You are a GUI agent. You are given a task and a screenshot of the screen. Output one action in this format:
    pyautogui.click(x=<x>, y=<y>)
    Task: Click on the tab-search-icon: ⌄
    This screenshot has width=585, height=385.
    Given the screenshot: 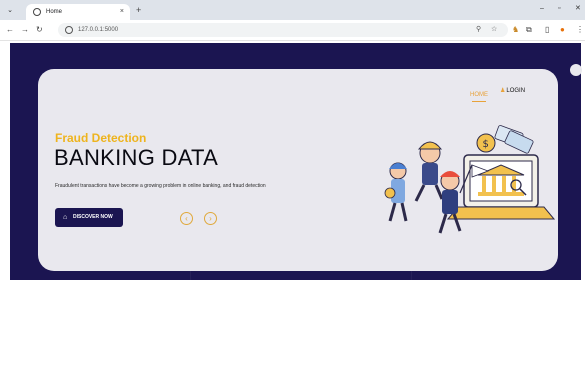 What is the action you would take?
    pyautogui.click(x=10, y=10)
    